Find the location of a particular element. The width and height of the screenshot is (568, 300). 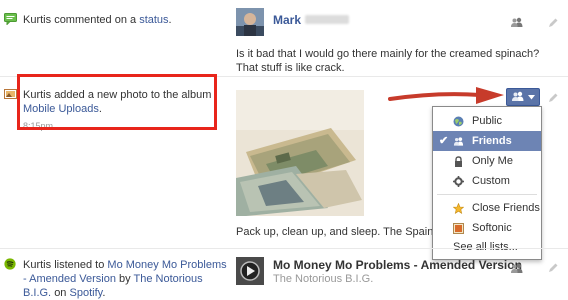

list-icon is located at coordinates (458, 228).